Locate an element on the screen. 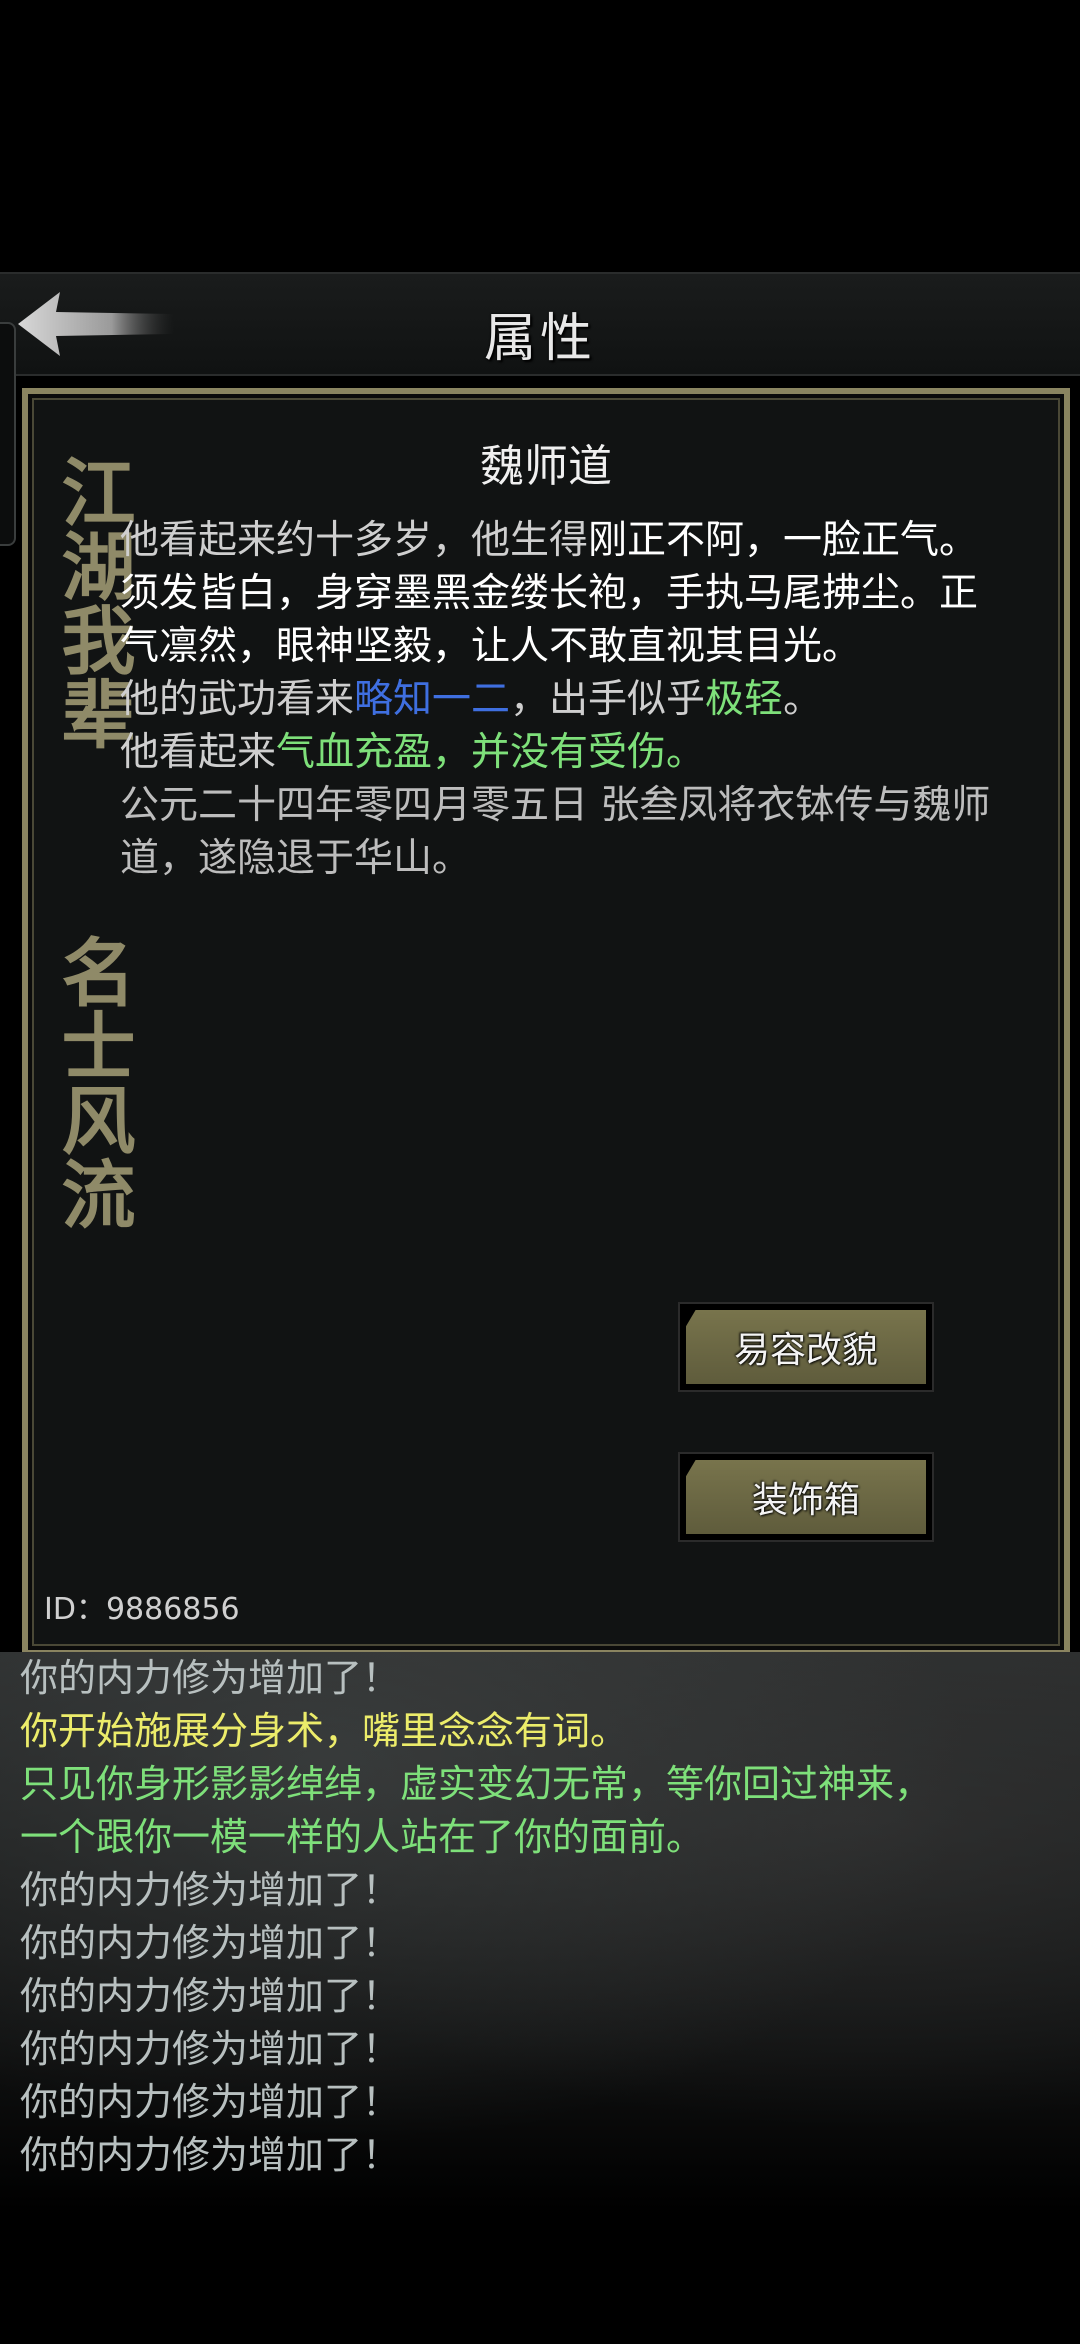 The image size is (1080, 2344). description-martial: 他的武功看来略知一二，出手似乎极轻。 is located at coordinates (560, 699).